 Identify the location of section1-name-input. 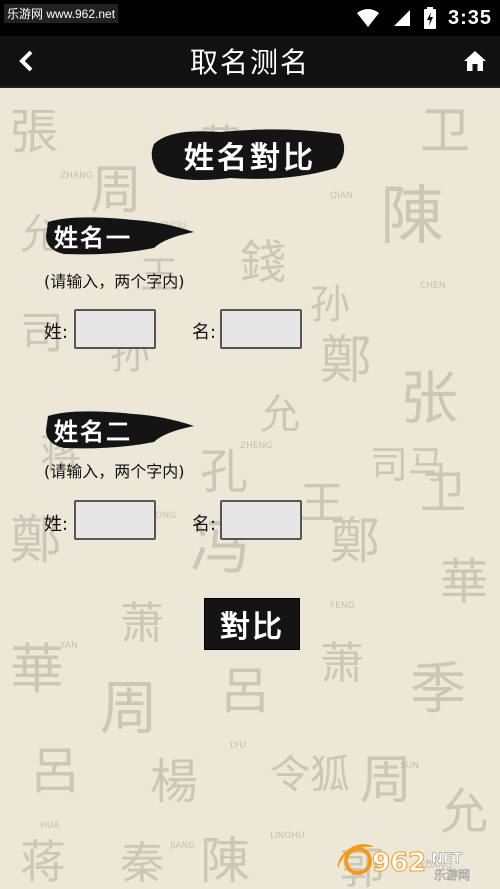
(261, 329).